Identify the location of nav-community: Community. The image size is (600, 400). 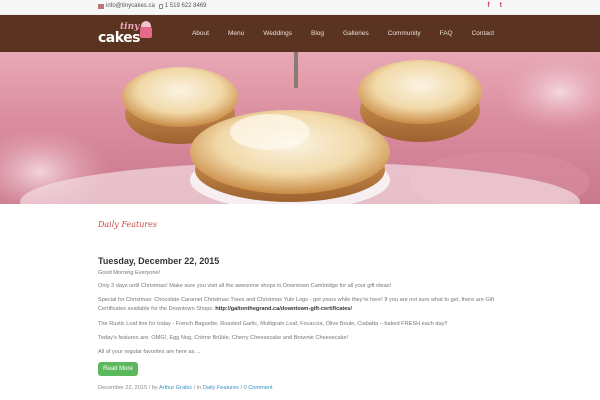
(404, 33).